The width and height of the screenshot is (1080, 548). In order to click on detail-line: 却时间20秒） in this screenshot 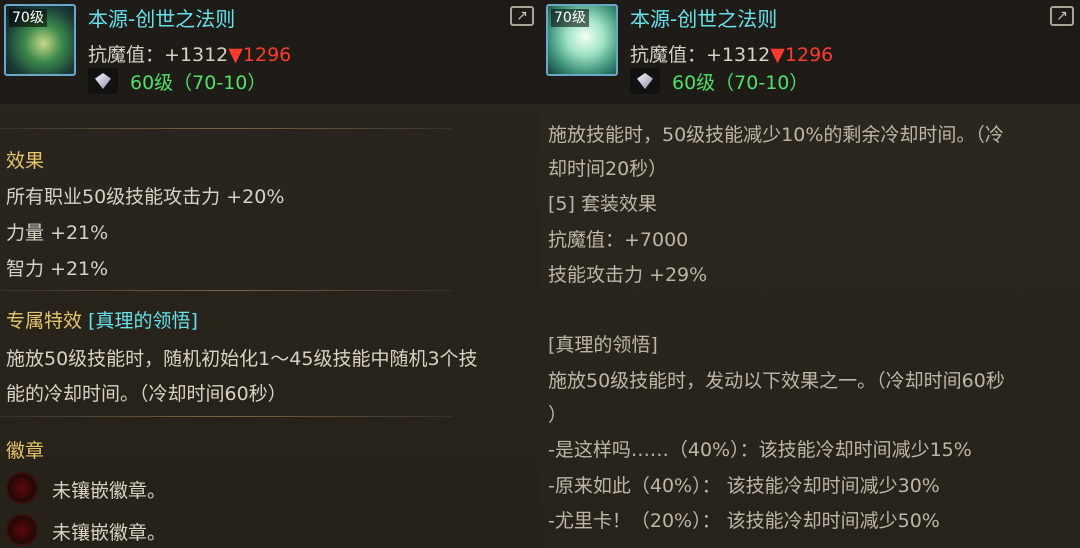, I will do `click(608, 169)`.